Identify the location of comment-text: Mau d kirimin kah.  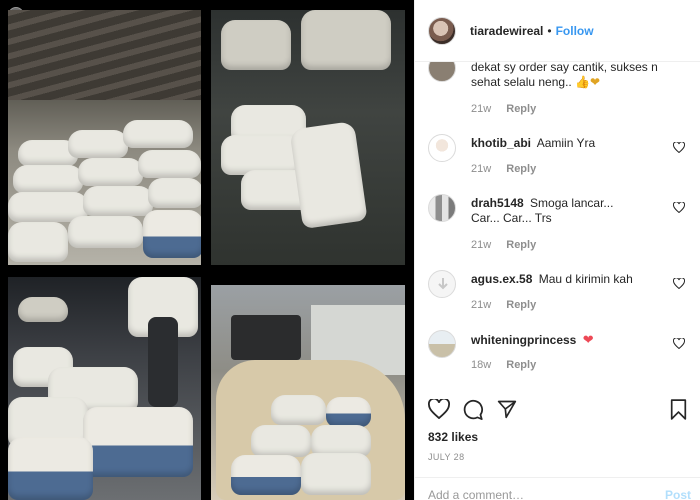
(585, 279).